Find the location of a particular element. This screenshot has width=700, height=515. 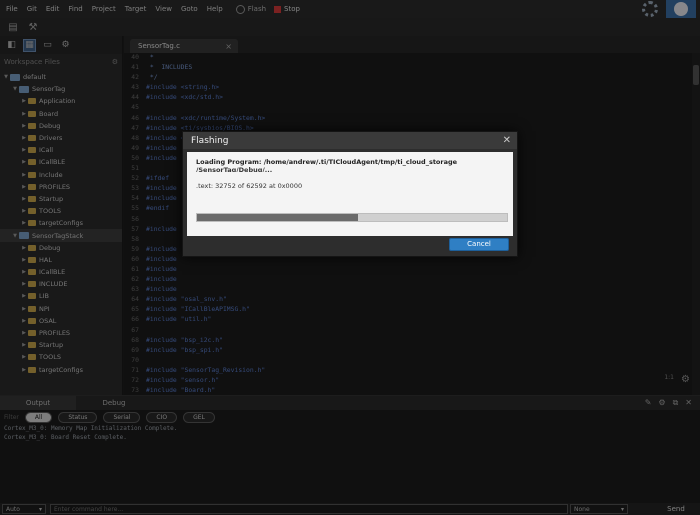

close-icon: ✕ is located at coordinates (507, 140).